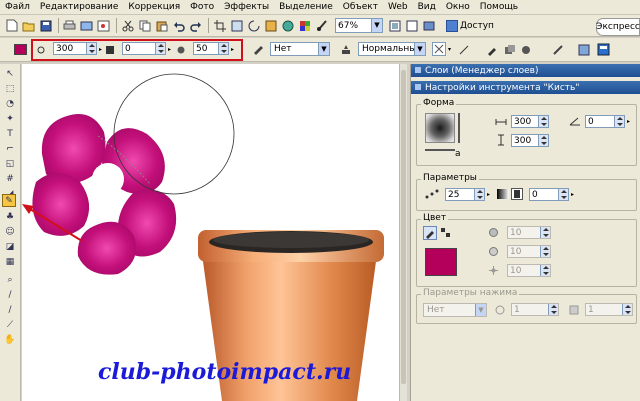 The width and height of the screenshot is (640, 401). Describe the element at coordinates (510, 50) in the screenshot. I see `layers-brush-icon` at that location.